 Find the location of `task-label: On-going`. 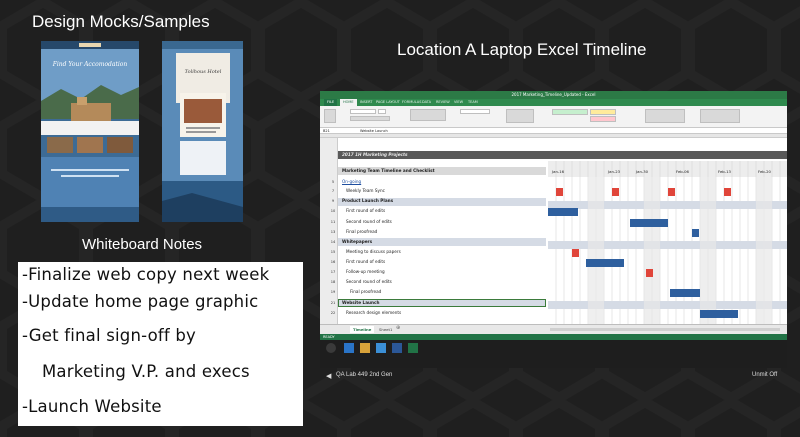

task-label: On-going is located at coordinates (351, 181).